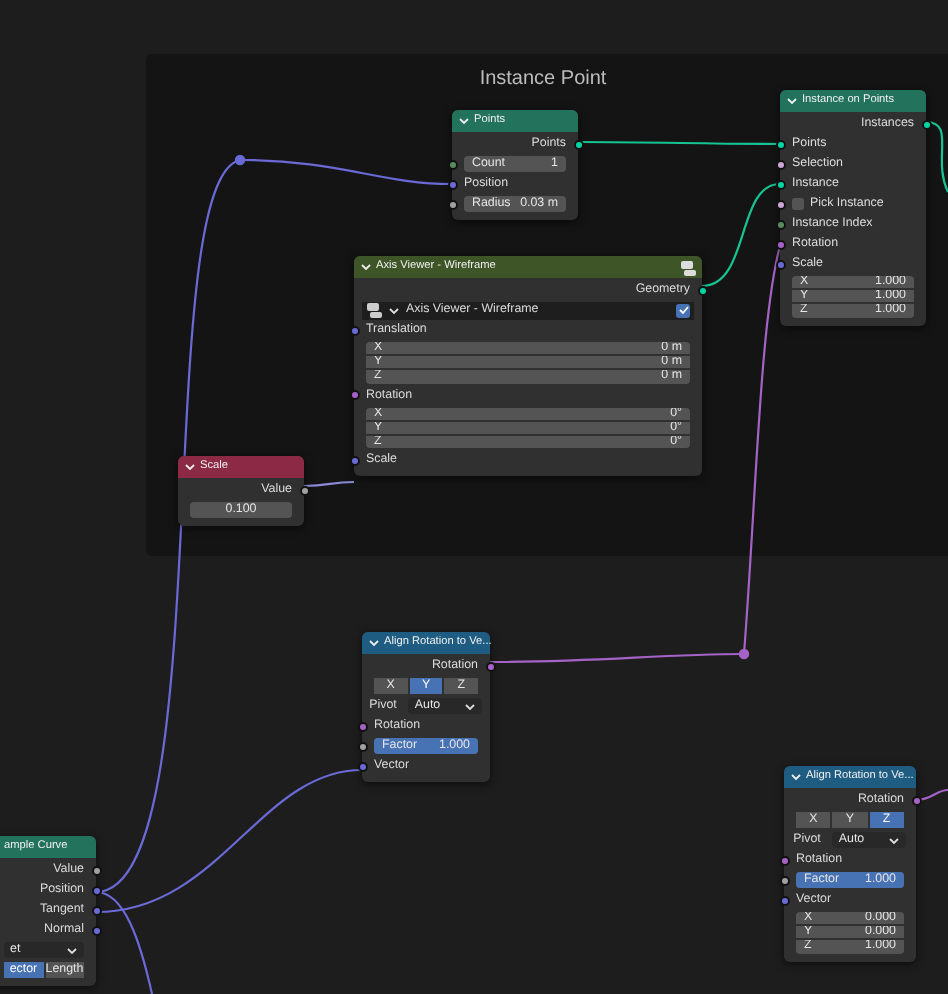  What do you see at coordinates (543, 80) in the screenshot?
I see `frame-label: Instance Point` at bounding box center [543, 80].